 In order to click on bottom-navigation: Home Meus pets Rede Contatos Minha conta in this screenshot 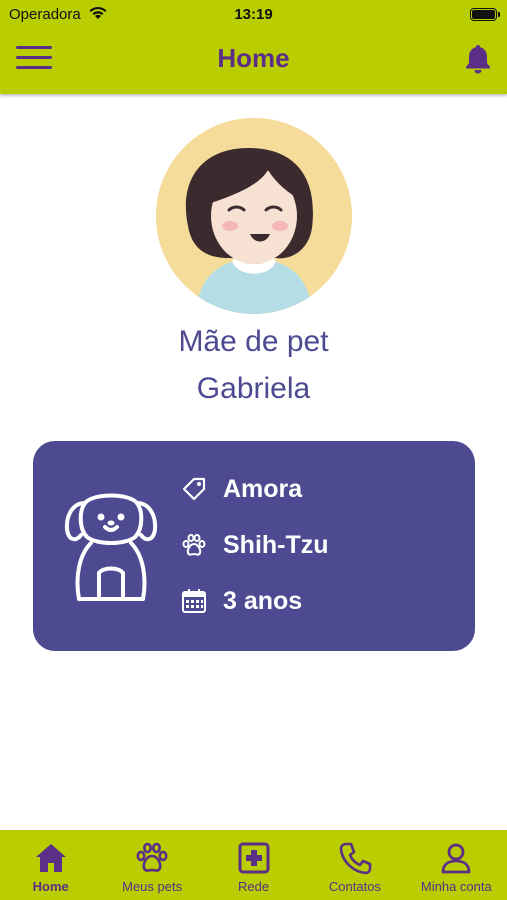, I will do `click(253, 865)`.